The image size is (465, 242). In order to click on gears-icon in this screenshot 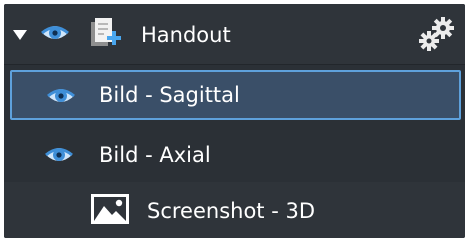, I will do `click(438, 36)`.